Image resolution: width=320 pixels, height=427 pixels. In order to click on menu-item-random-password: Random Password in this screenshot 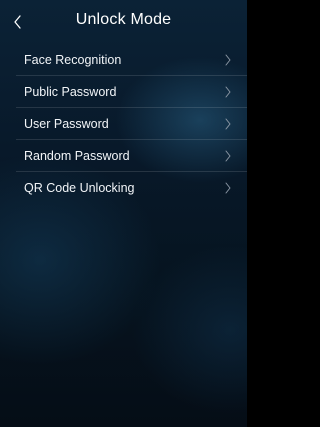, I will do `click(131, 156)`.